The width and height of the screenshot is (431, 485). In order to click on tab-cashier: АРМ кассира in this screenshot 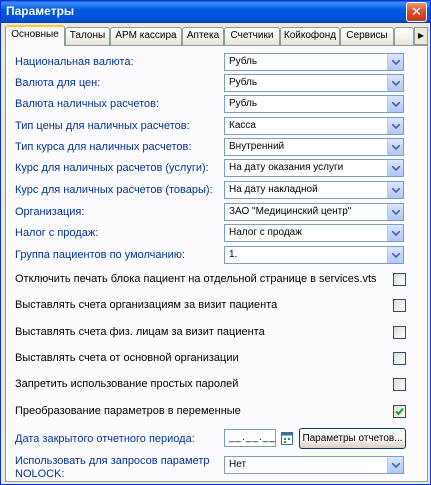, I will do `click(146, 36)`.